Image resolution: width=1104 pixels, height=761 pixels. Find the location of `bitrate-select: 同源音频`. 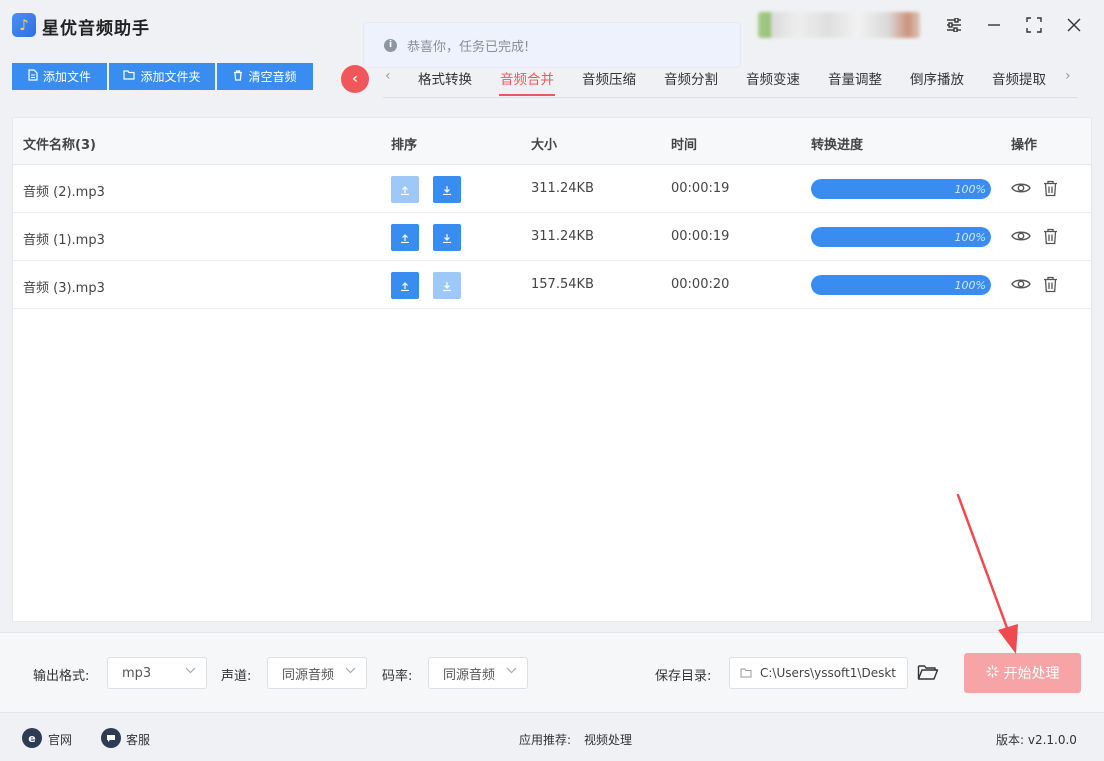

bitrate-select: 同源音频 is located at coordinates (478, 673).